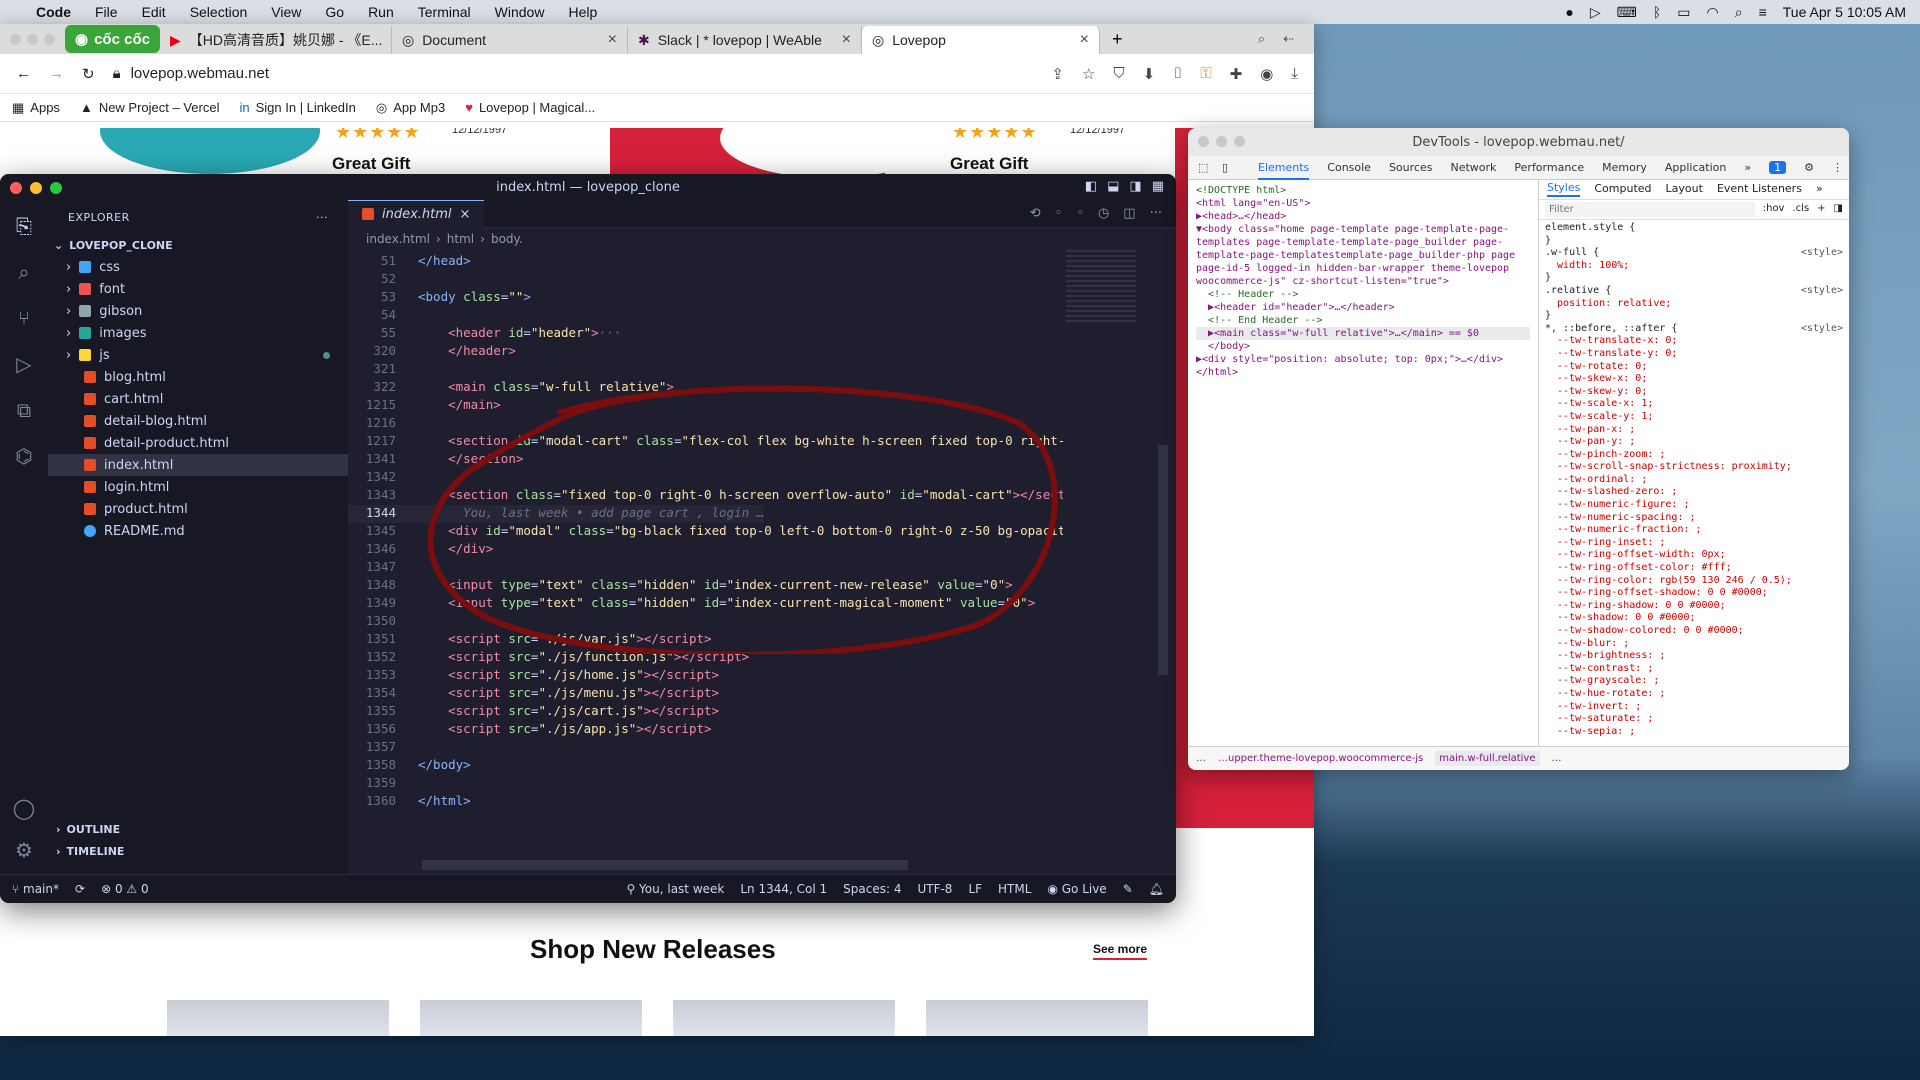  Describe the element at coordinates (530, 640) in the screenshot. I see `code-line: 1351 <script src="./js/var.js"></script>` at that location.